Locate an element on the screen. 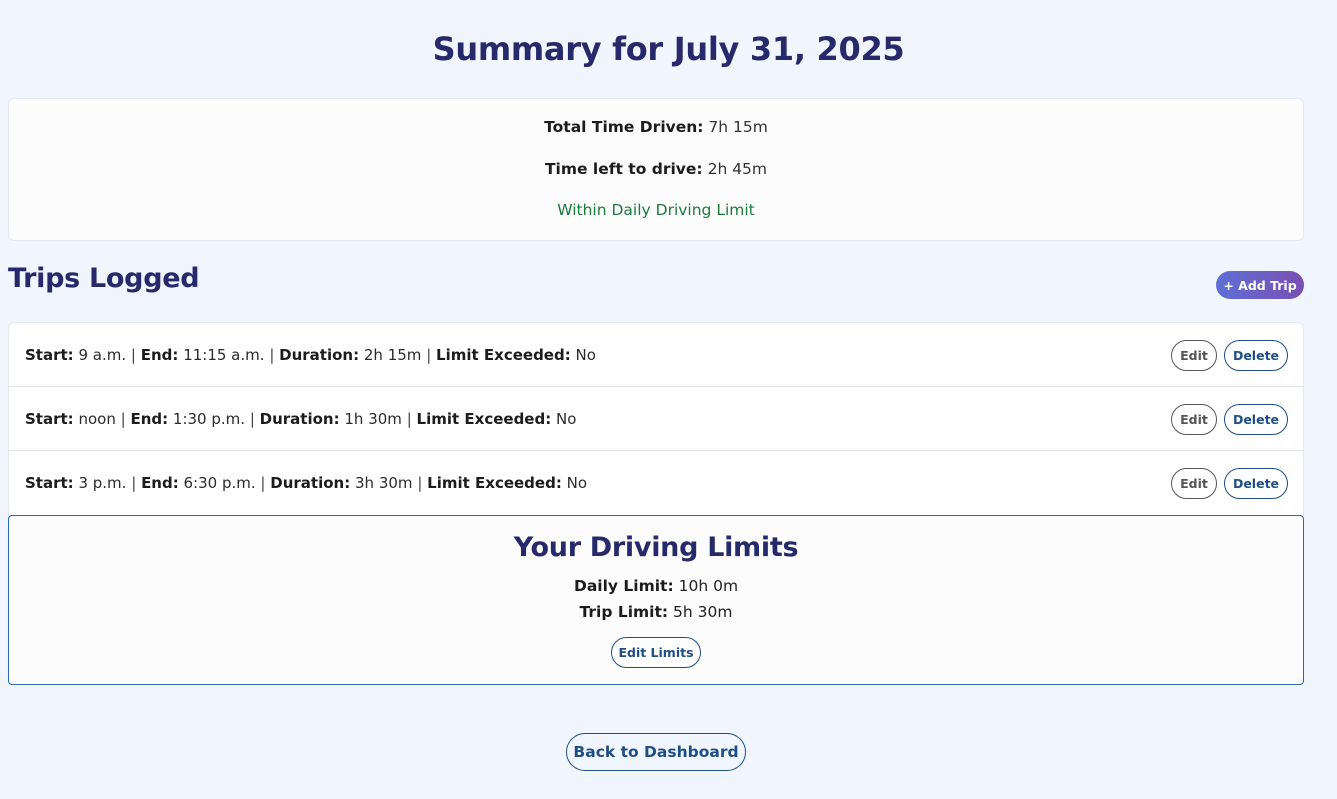 The image size is (1337, 799). trip-duration-value: 1h 30m is located at coordinates (373, 419).